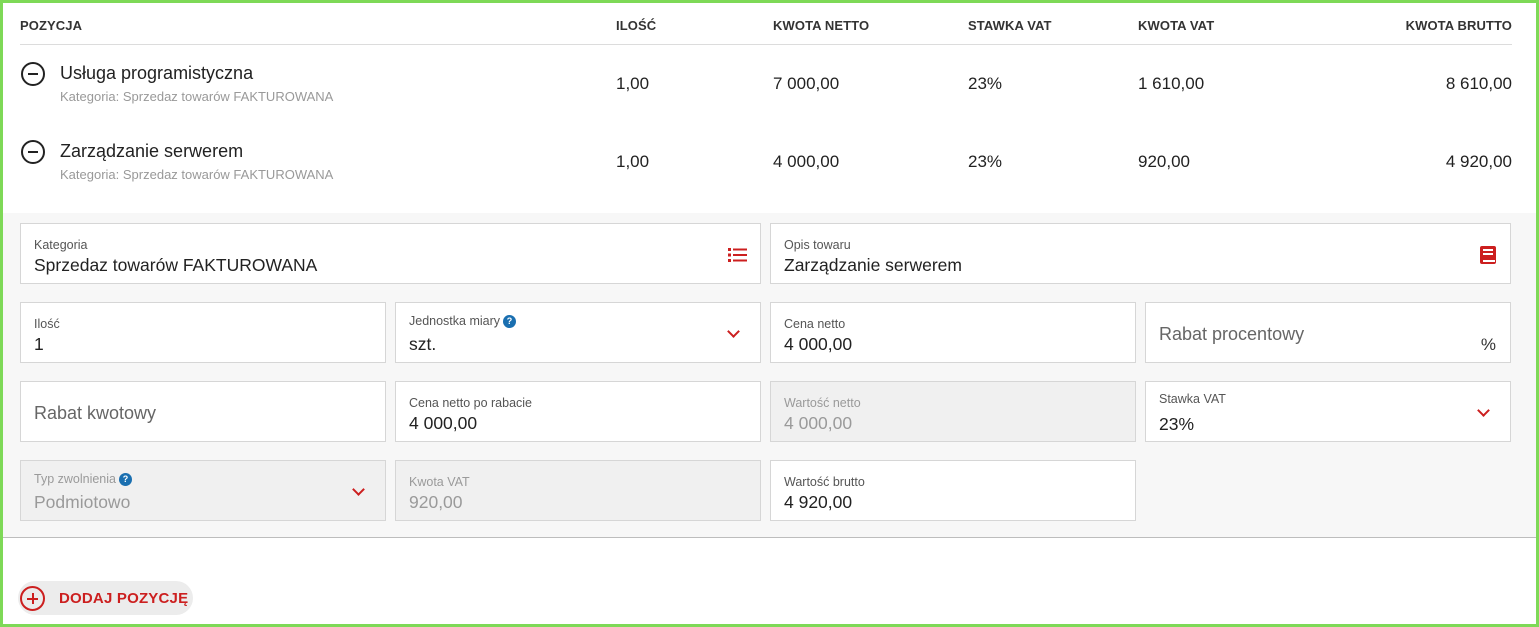  Describe the element at coordinates (439, 482) in the screenshot. I see `vat-amount-label: Kwota VAT` at that location.